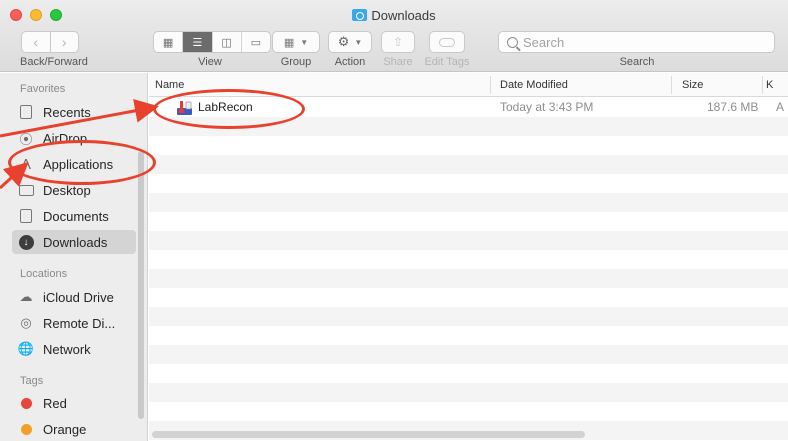  I want to click on annotation-arrow-to-labrecon, so click(79, 118).